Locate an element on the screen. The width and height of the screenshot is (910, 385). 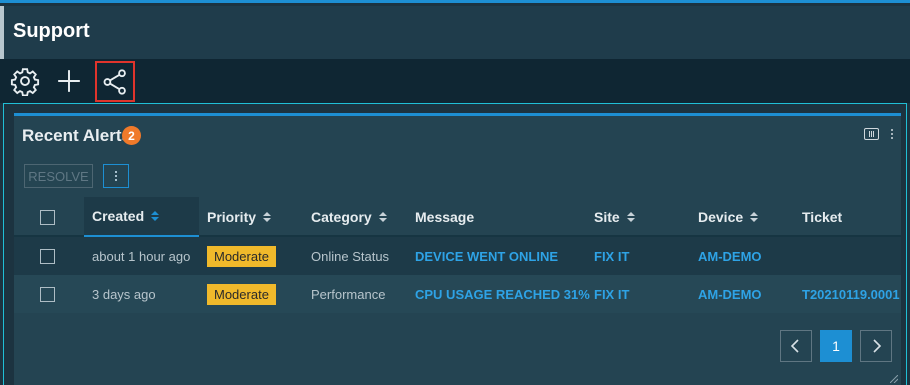
widget-menu-icon is located at coordinates (892, 134).